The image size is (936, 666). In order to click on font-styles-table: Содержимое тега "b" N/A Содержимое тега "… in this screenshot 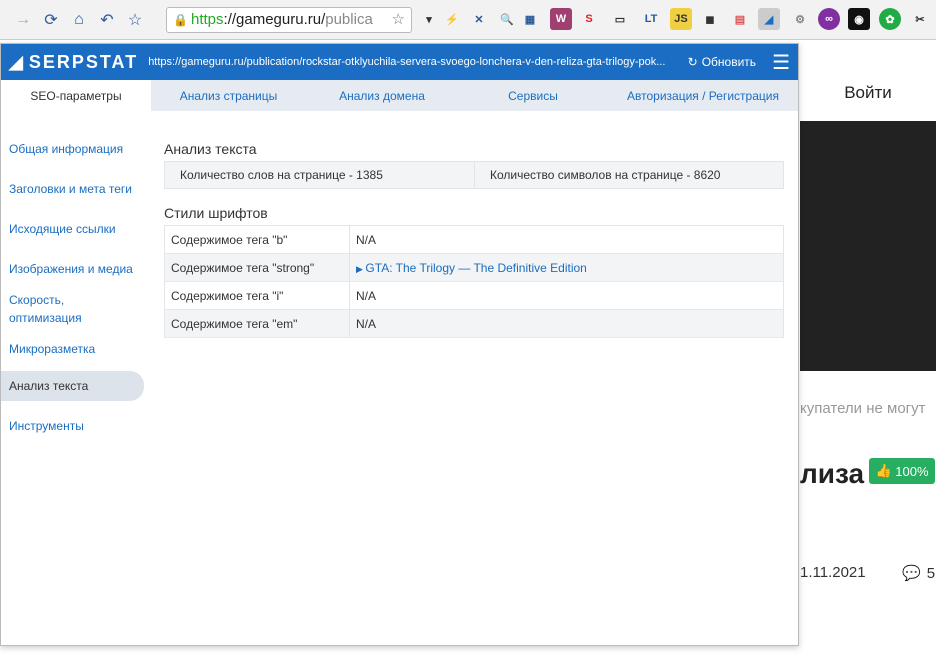, I will do `click(474, 281)`.